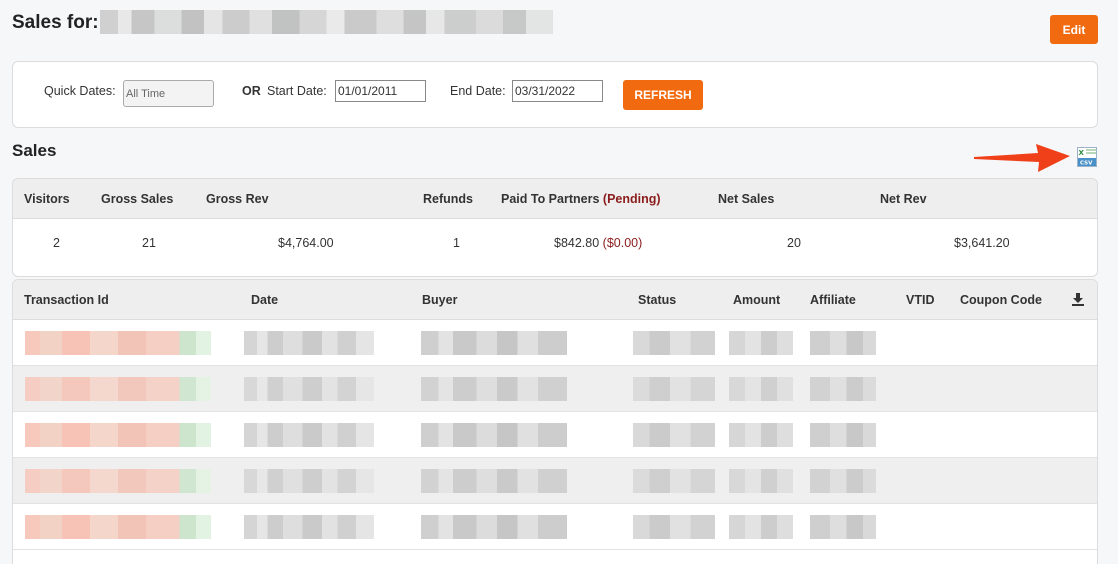 The image size is (1118, 564). What do you see at coordinates (66, 300) in the screenshot?
I see `col-transaction-id: Transaction Id` at bounding box center [66, 300].